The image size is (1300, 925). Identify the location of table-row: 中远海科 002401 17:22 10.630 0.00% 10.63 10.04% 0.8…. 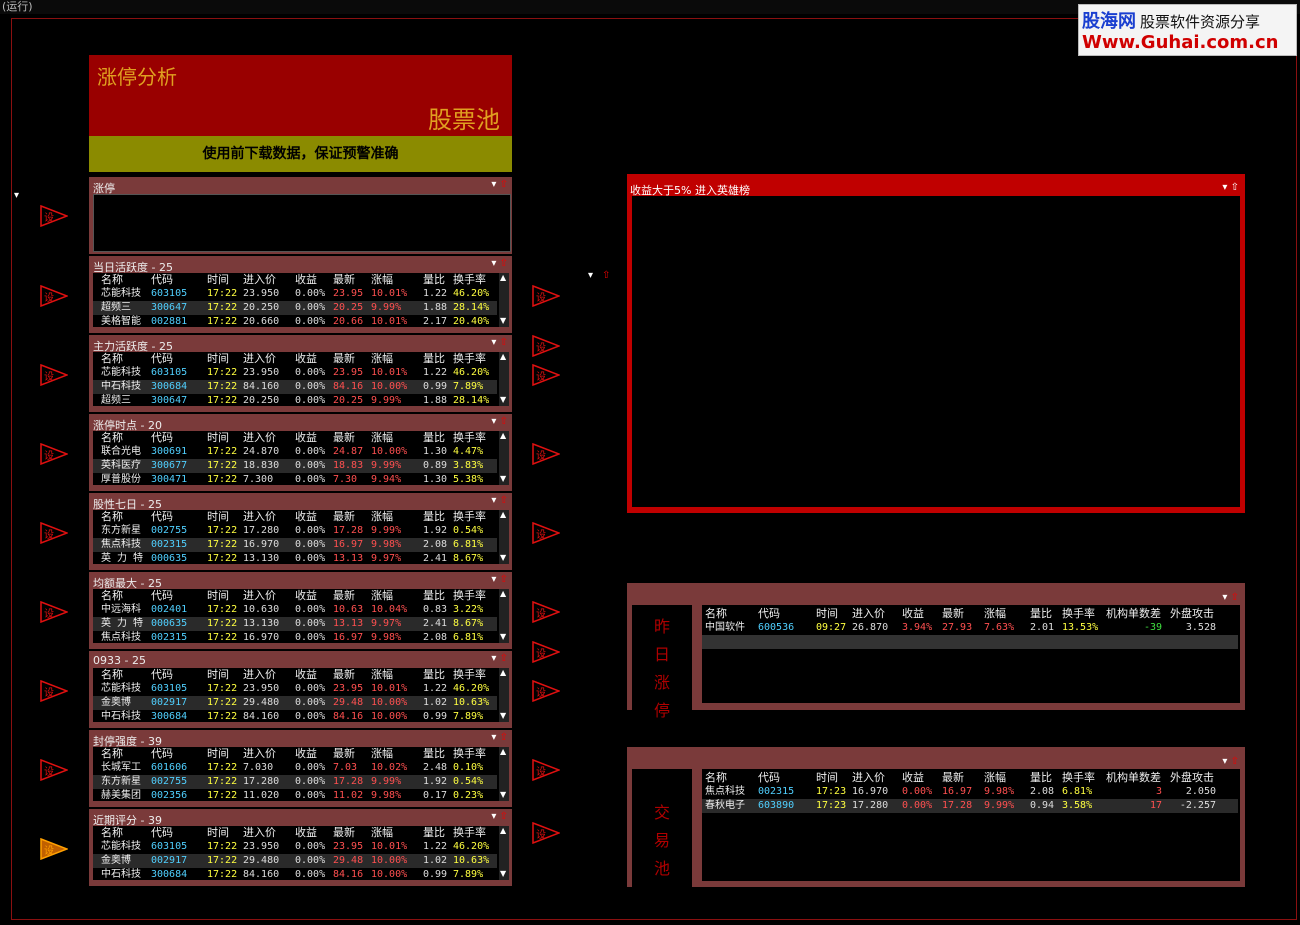
(295, 610).